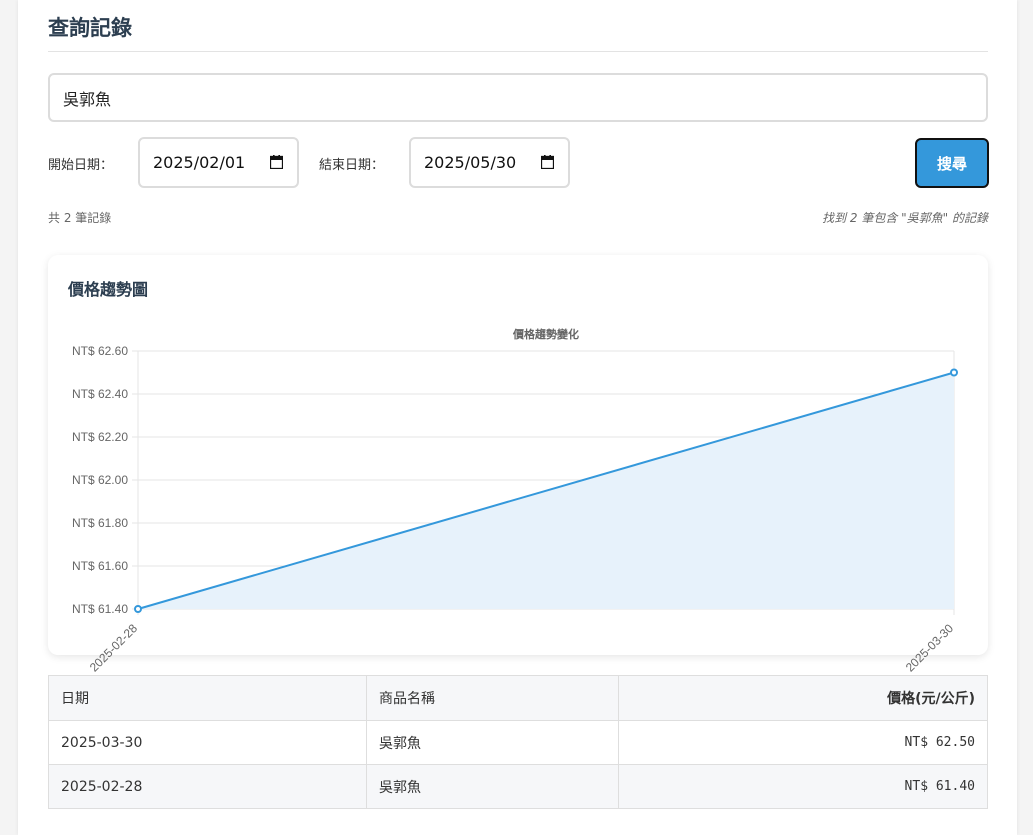  Describe the element at coordinates (100, 480) in the screenshot. I see `y-tick-label: NT$ 62.00` at that location.